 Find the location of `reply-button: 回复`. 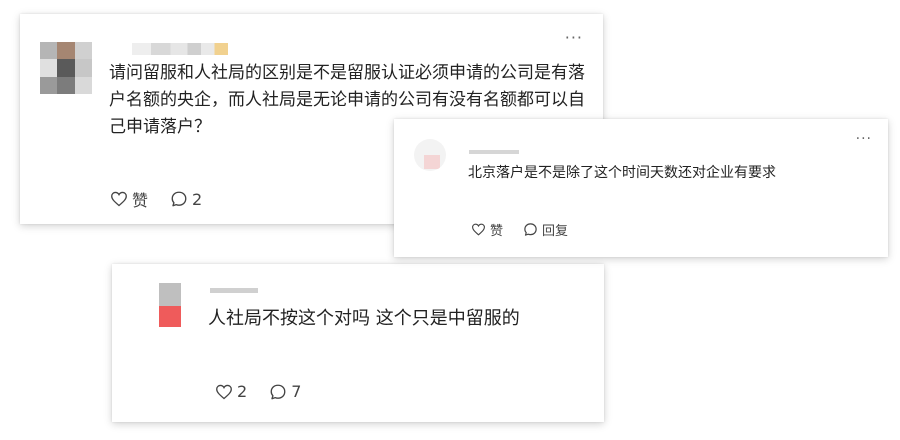

reply-button: 回复 is located at coordinates (545, 229).